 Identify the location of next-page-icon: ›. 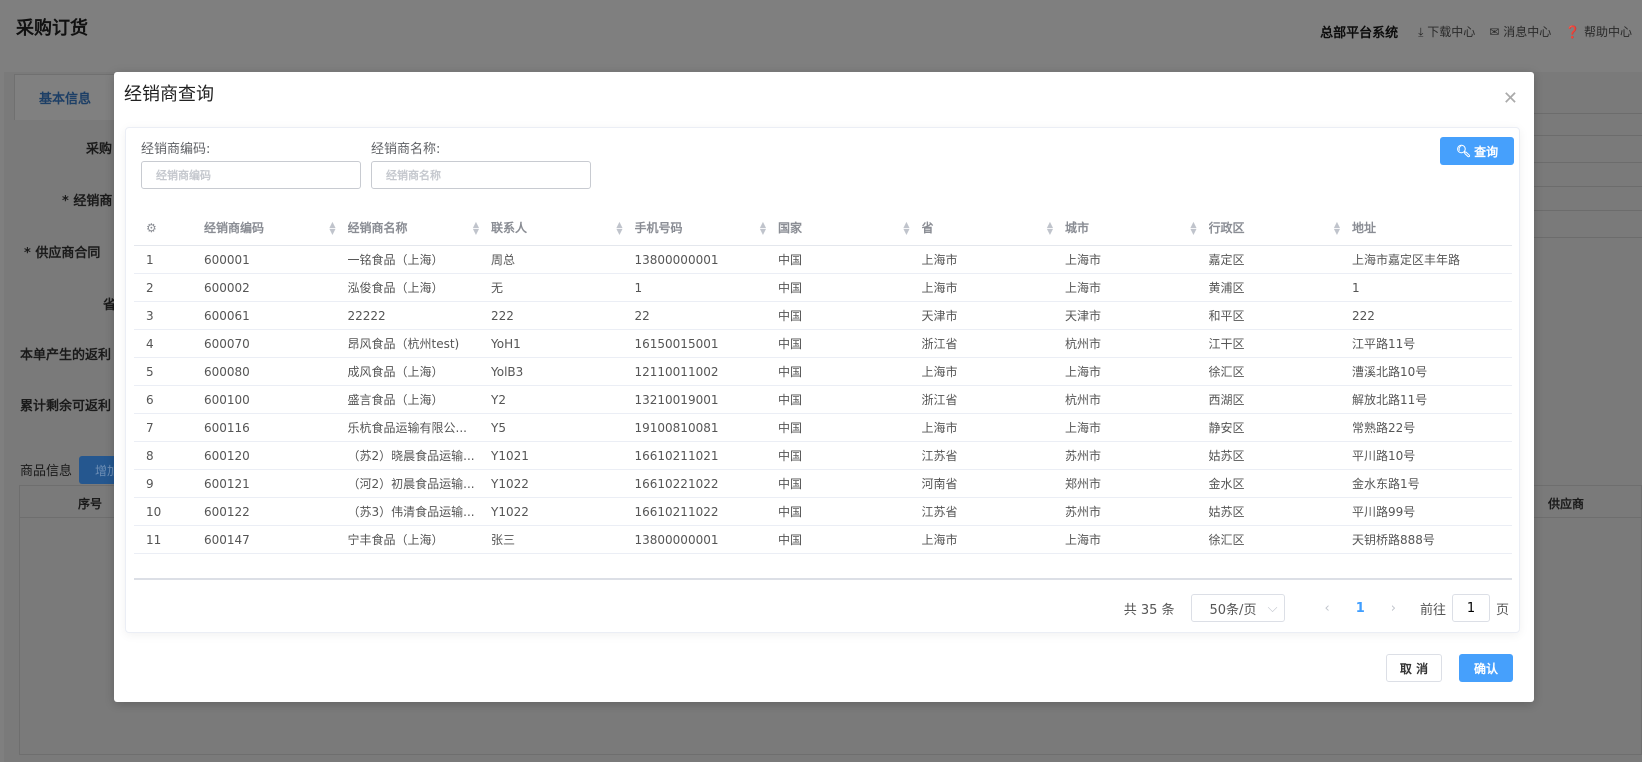
(1393, 608).